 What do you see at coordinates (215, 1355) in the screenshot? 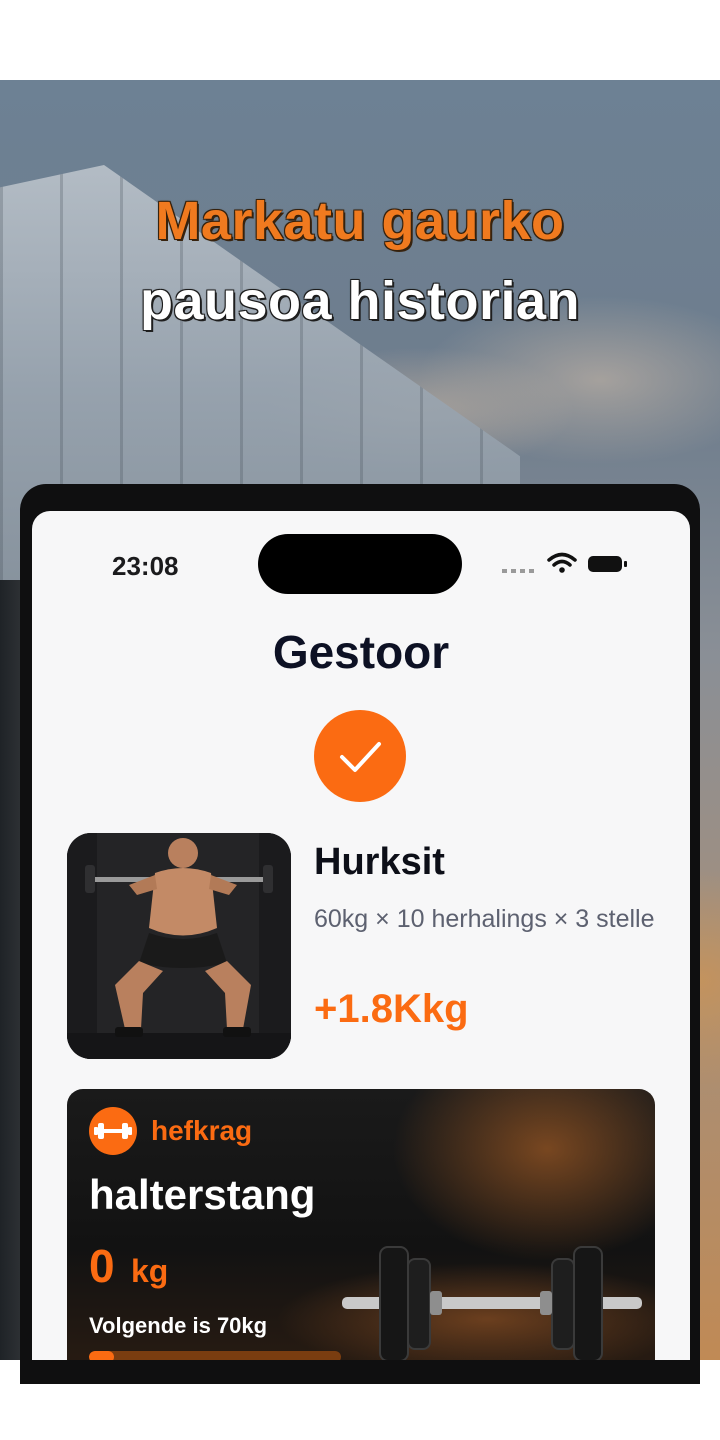
I see `progress-bar` at bounding box center [215, 1355].